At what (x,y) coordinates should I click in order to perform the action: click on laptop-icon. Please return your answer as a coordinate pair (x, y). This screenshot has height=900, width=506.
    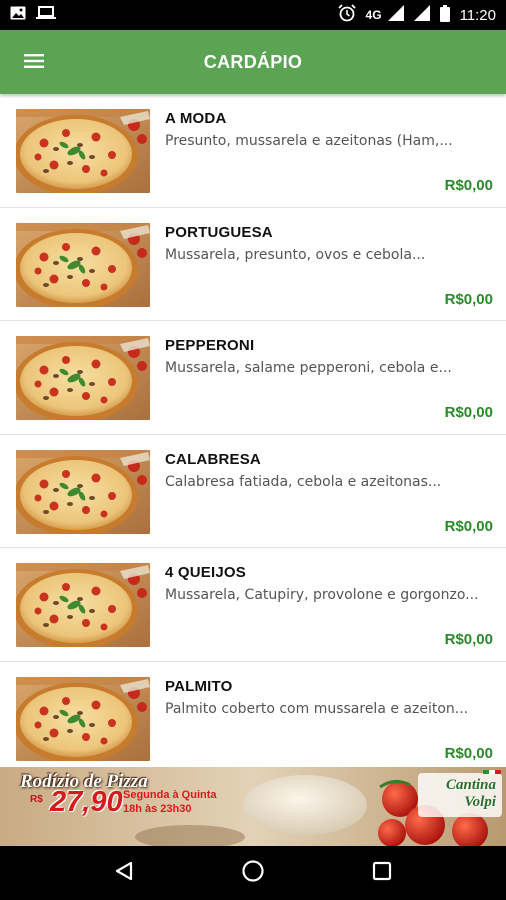
    Looking at the image, I should click on (46, 15).